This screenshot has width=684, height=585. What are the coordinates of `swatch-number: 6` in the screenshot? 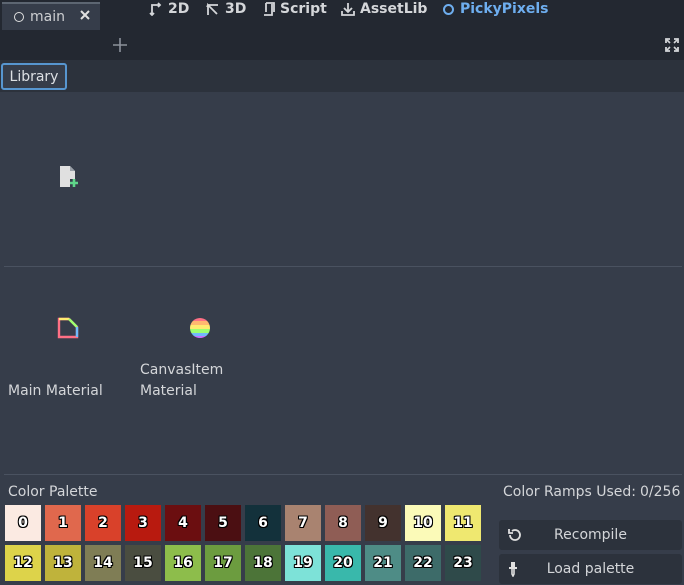 It's located at (263, 523).